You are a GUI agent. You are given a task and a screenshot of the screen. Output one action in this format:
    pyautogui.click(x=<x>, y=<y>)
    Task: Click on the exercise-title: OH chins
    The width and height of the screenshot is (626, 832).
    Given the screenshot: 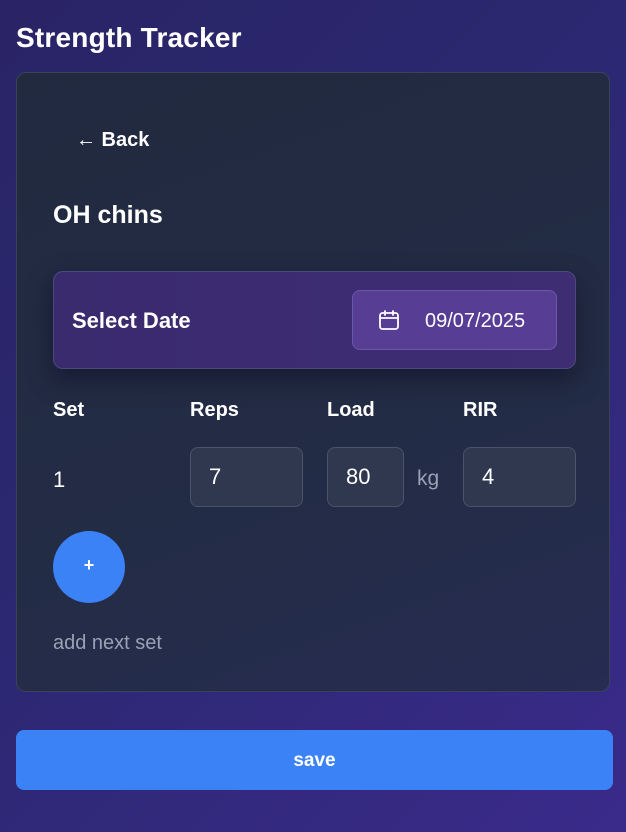 What is the action you would take?
    pyautogui.click(x=108, y=215)
    